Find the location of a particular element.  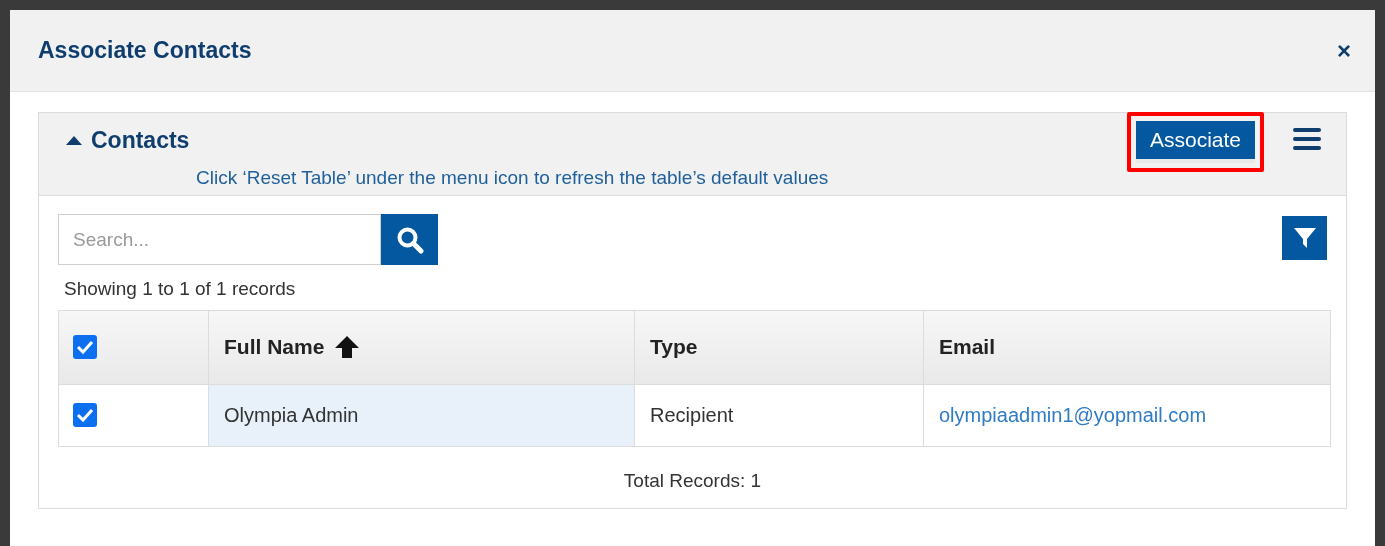

panel-hint: Click ‘Reset Table’ under the menu icon to refresh the table’s default values is located at coordinates (512, 177).